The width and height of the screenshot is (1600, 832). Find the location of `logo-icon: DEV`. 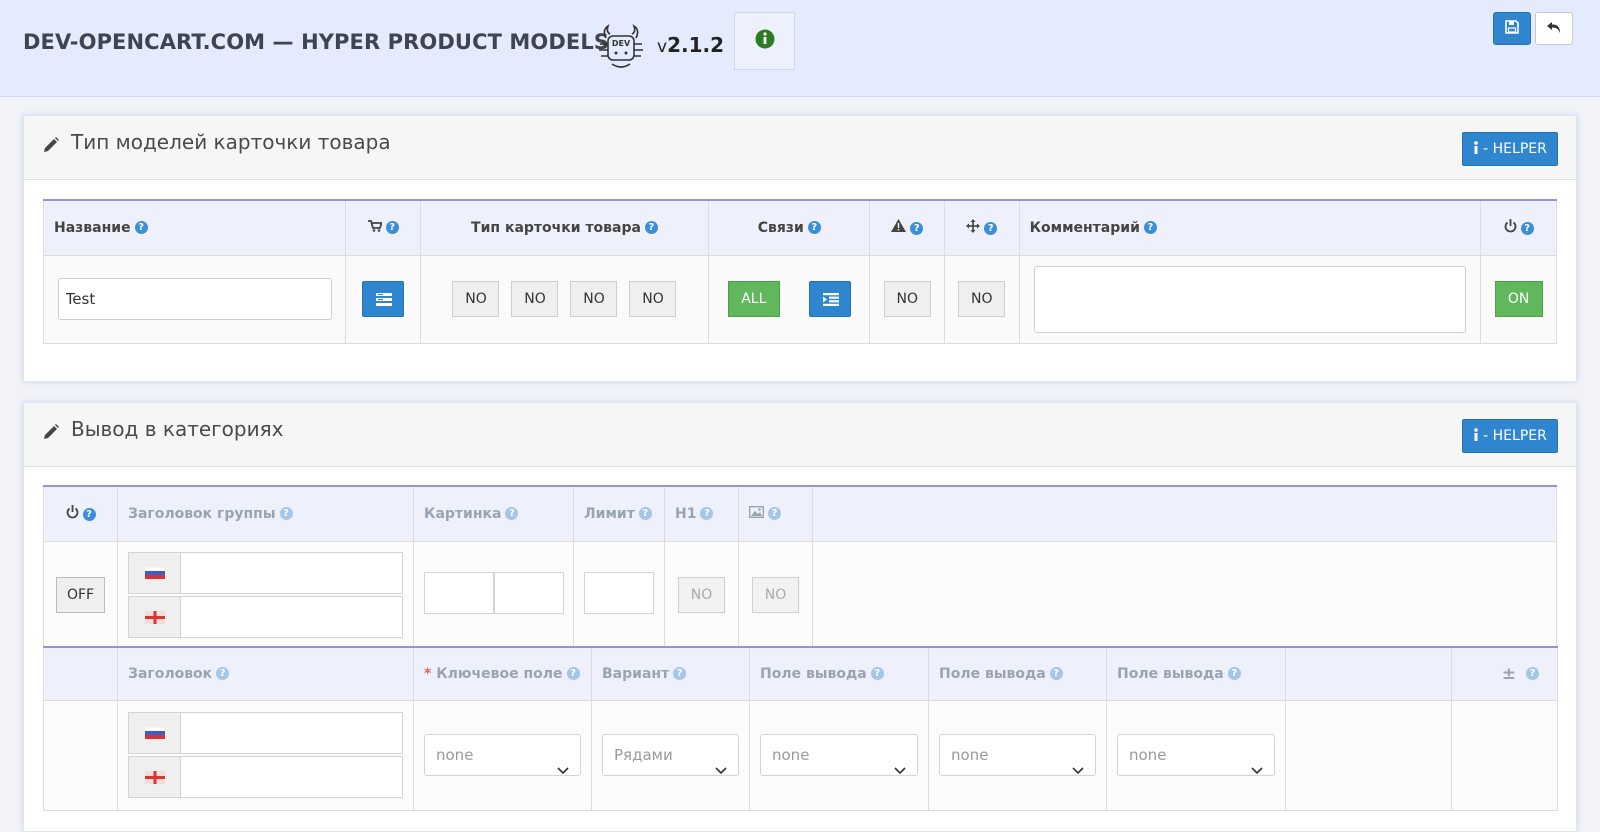

logo-icon: DEV is located at coordinates (621, 46).